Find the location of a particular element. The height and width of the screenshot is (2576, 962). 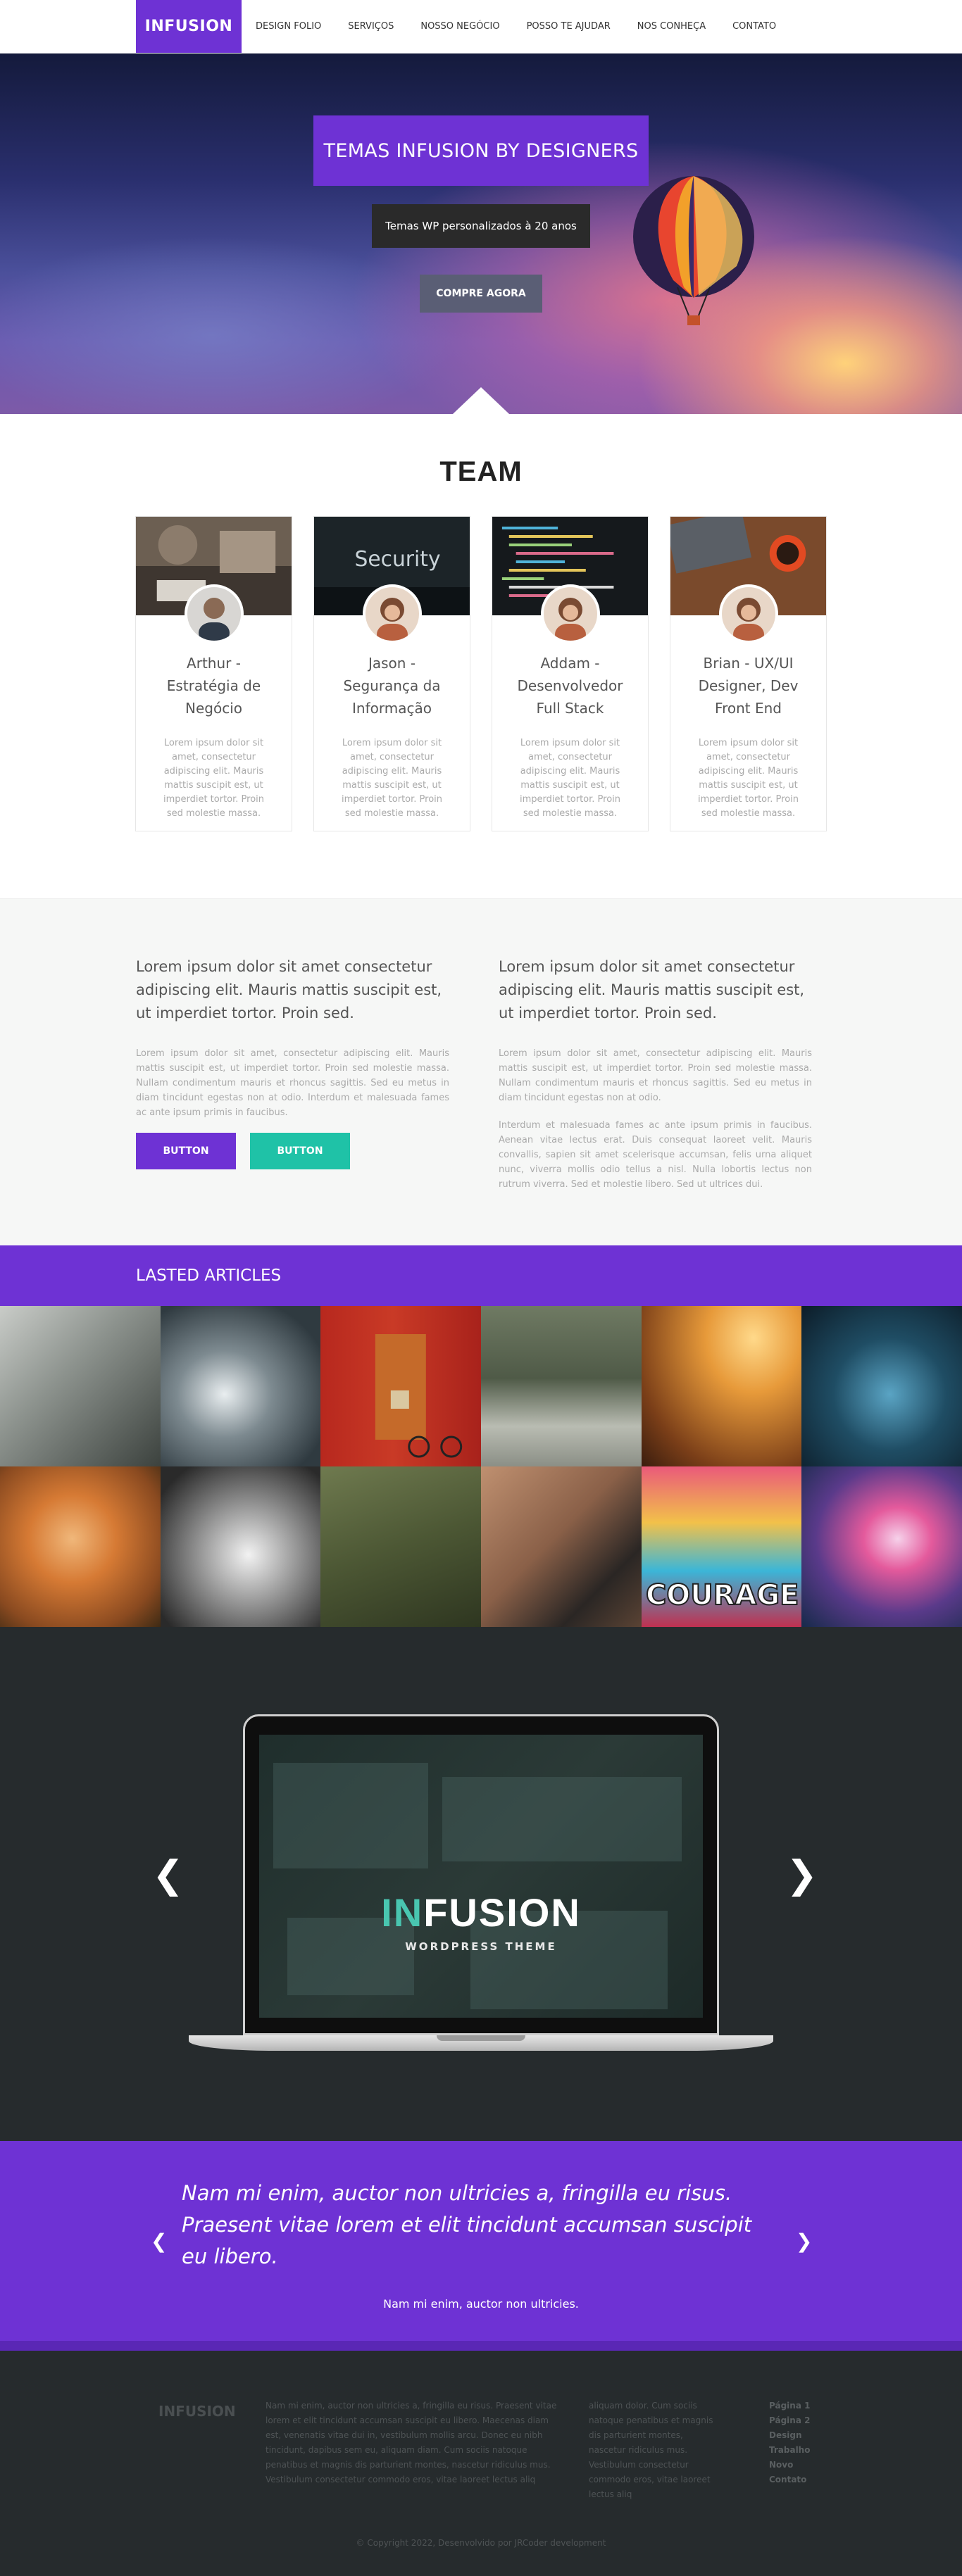

carousel-prev-button: ❮ is located at coordinates (168, 1875).